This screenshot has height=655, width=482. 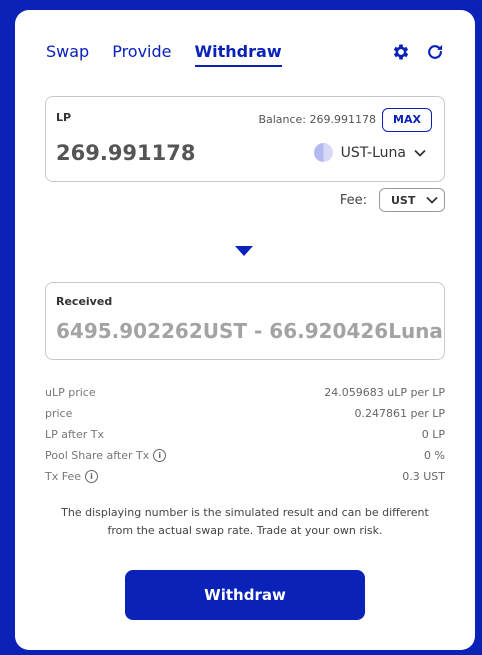 I want to click on fee-select: UST, so click(x=412, y=200).